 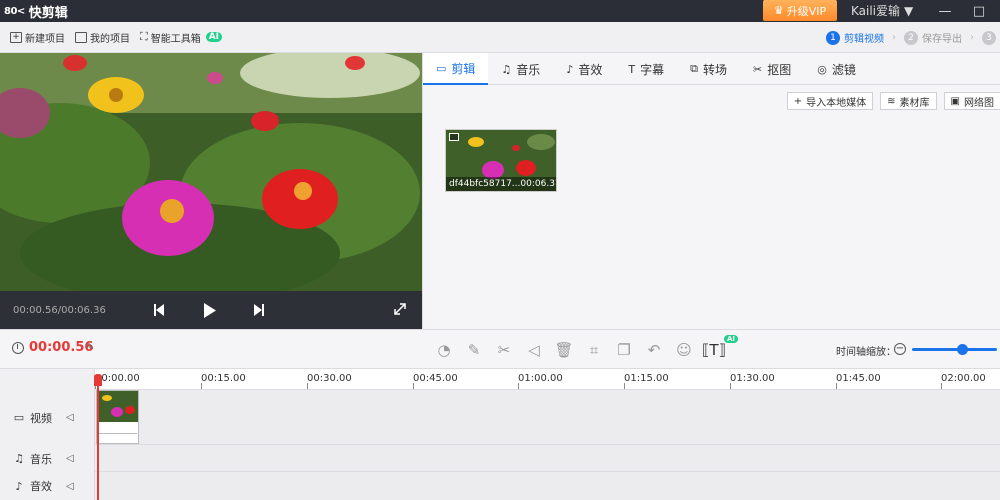 What do you see at coordinates (945, 11) in the screenshot?
I see `minimize-button: —` at bounding box center [945, 11].